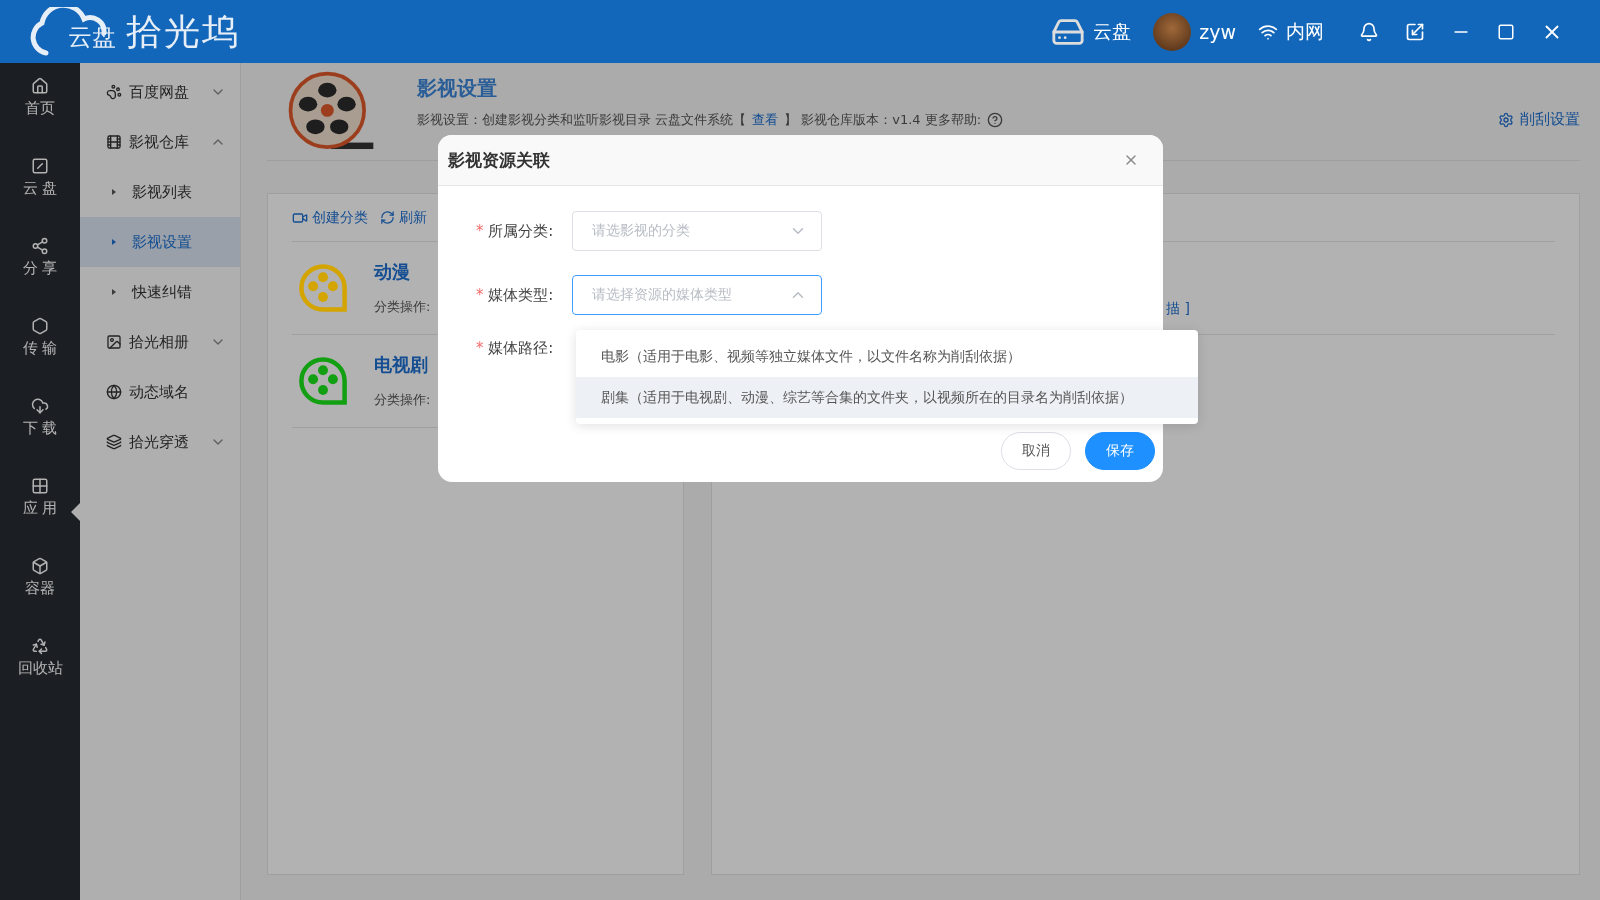 The width and height of the screenshot is (1600, 900). I want to click on view-link: 查看, so click(765, 119).